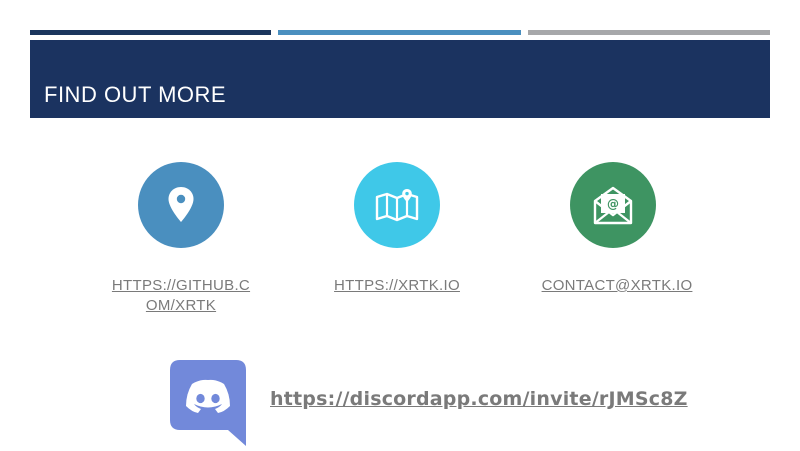  I want to click on email-icon: @, so click(613, 205).